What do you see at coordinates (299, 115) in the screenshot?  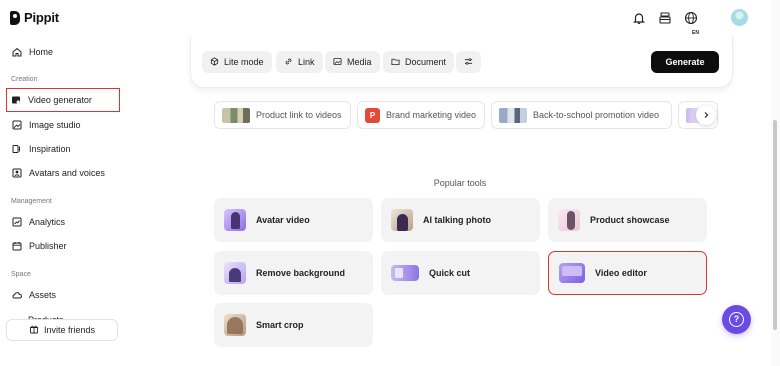 I see `suggestion-label: Product link to videos` at bounding box center [299, 115].